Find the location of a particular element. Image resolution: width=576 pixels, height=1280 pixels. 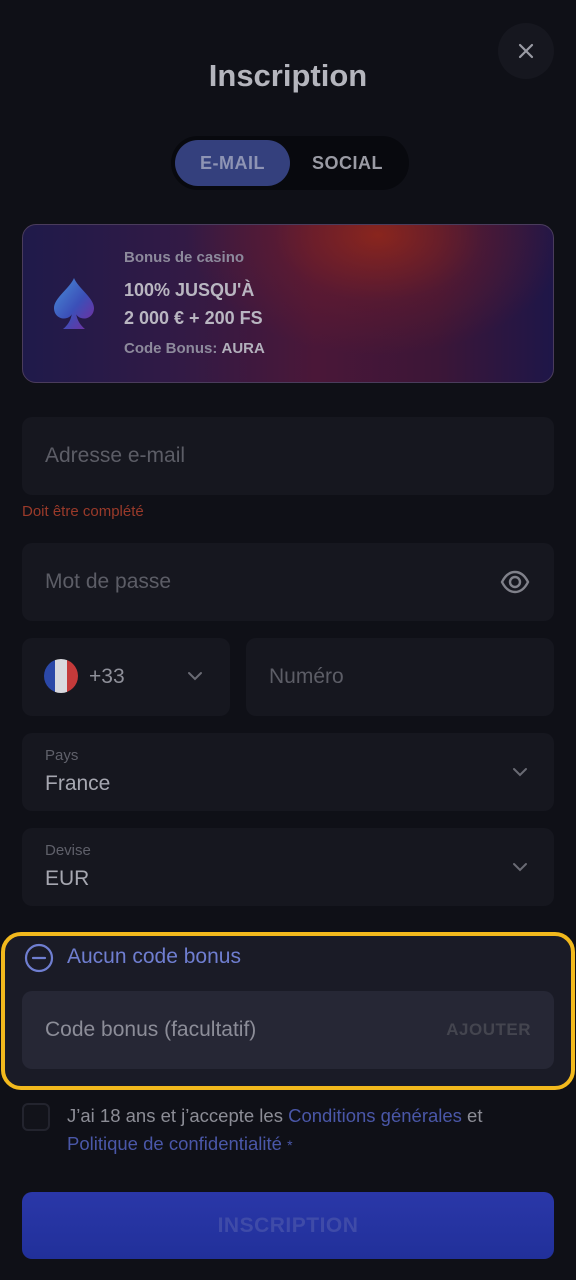

currency-select: Devise EUR is located at coordinates (288, 867).